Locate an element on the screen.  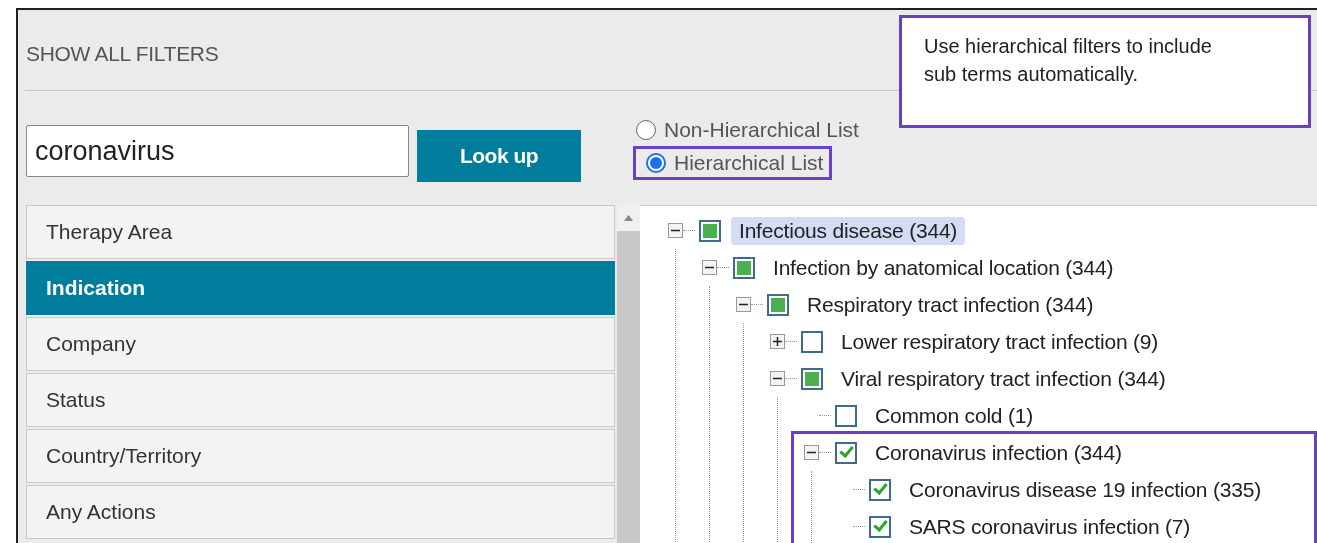
filter-category: Country/Territory is located at coordinates (321, 456).